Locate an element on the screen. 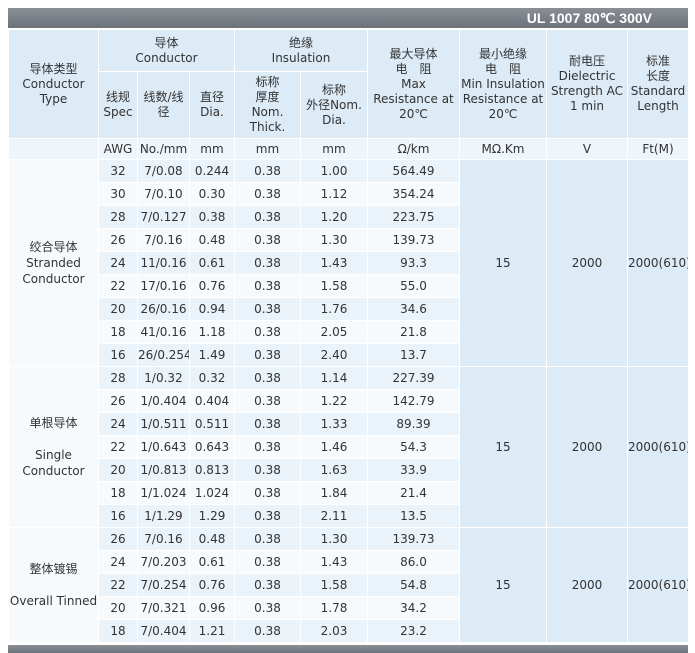 This screenshot has width=695, height=653. dielectric-cell: 2000 is located at coordinates (587, 263).